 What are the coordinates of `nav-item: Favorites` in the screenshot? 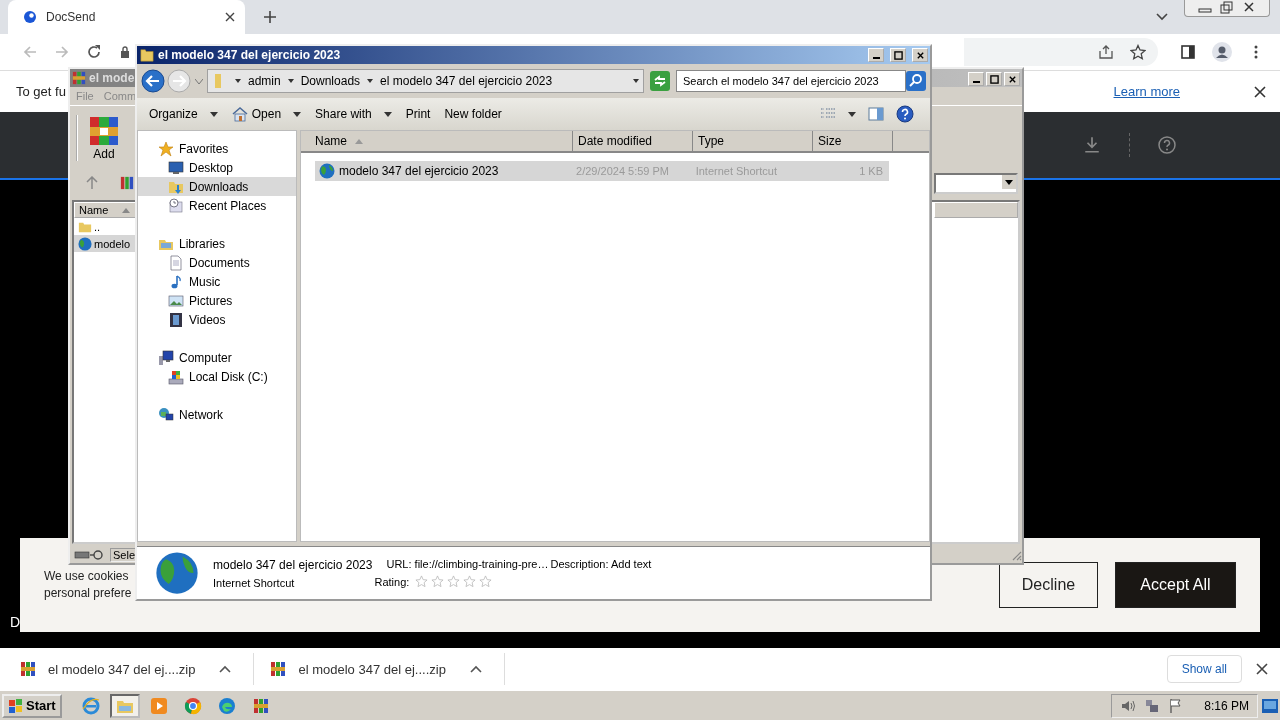 It's located at (217, 148).